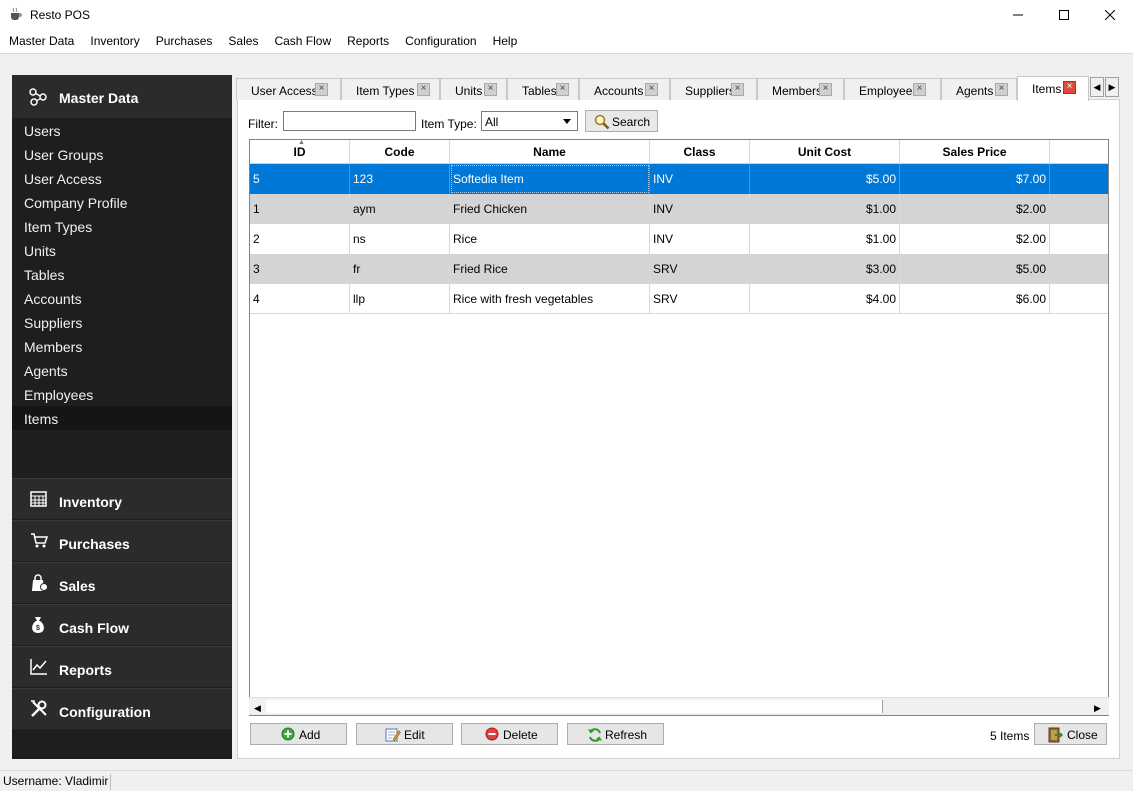  I want to click on search-button: Search, so click(621, 121).